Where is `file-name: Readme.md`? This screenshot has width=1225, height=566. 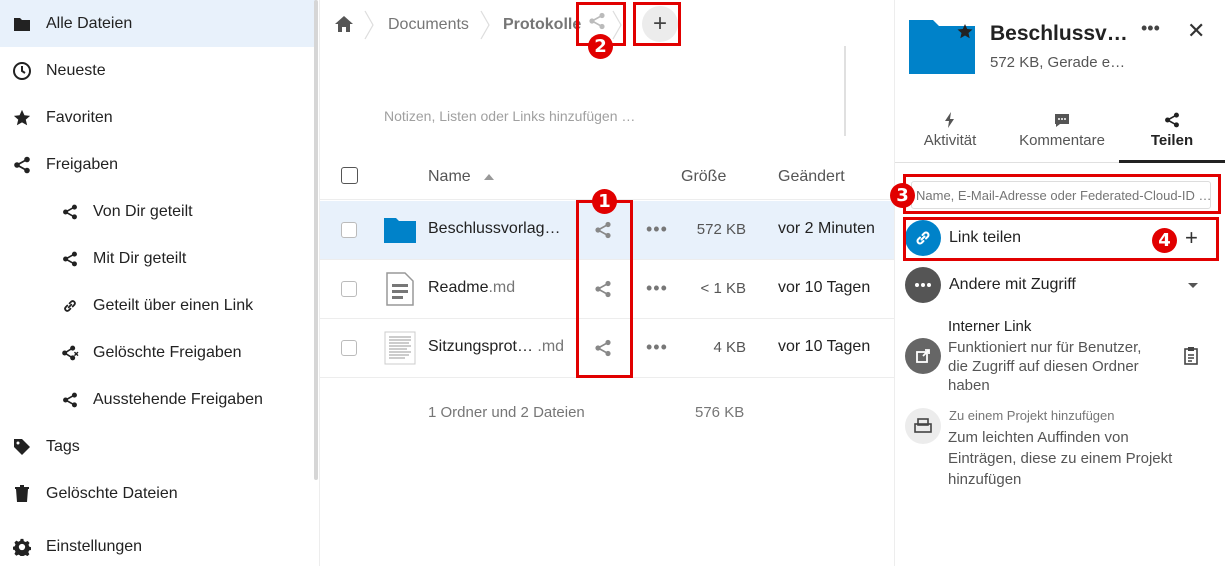
file-name: Readme.md is located at coordinates (471, 288).